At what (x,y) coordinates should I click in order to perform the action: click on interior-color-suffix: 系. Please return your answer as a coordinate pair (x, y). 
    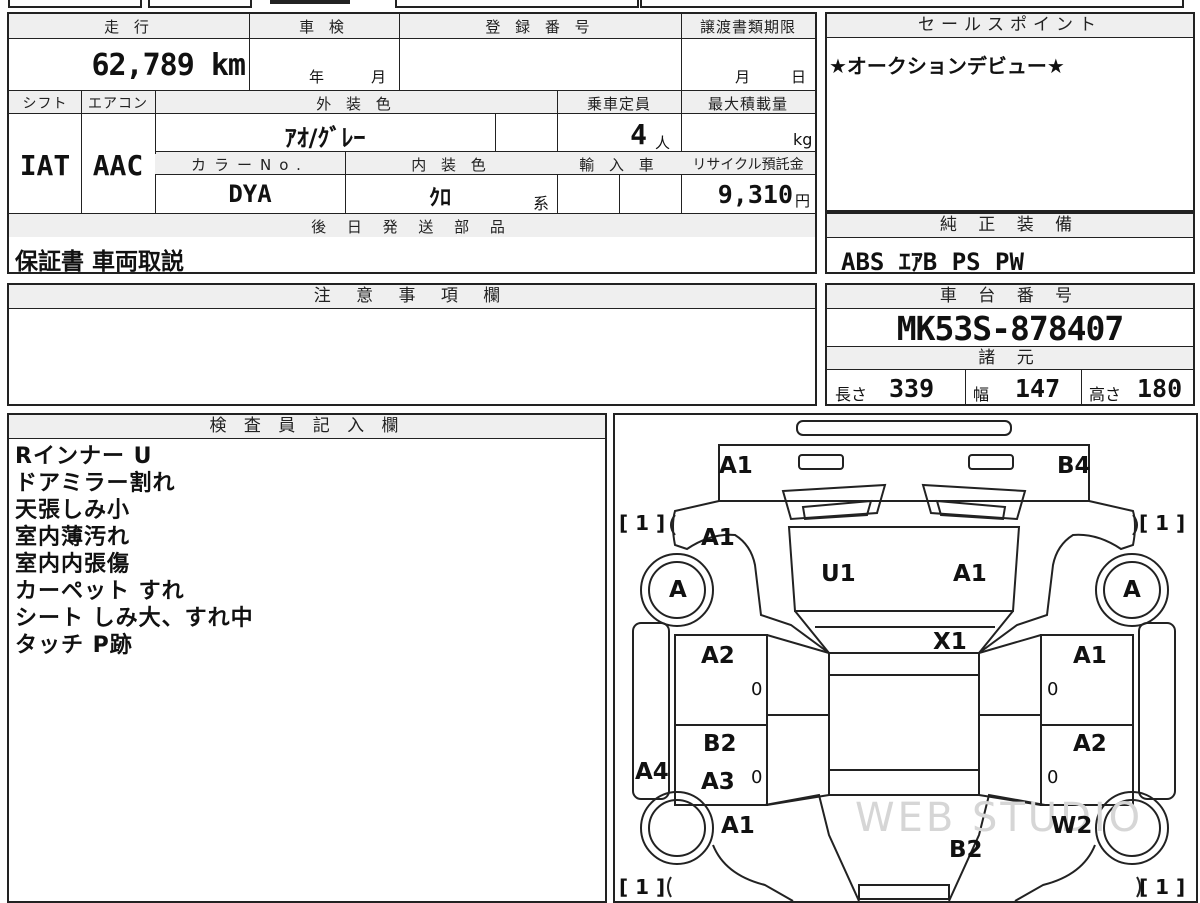
    Looking at the image, I should click on (541, 203).